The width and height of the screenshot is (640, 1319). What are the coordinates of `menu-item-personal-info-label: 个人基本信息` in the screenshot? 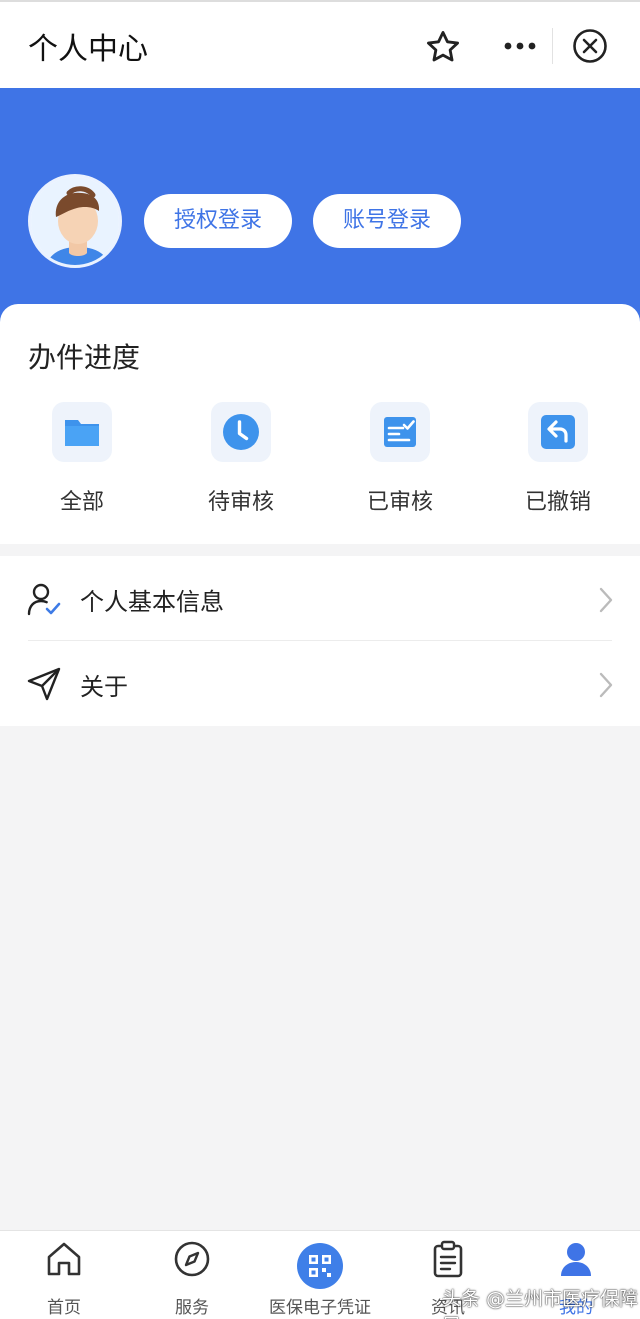 It's located at (152, 602).